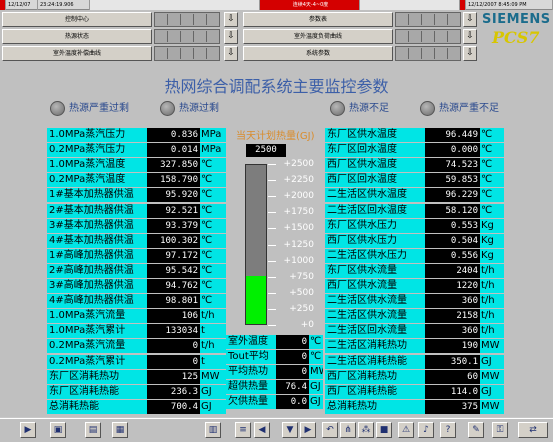 The image size is (553, 442). I want to click on row-label: 3#基本加热器供温, so click(97, 225).